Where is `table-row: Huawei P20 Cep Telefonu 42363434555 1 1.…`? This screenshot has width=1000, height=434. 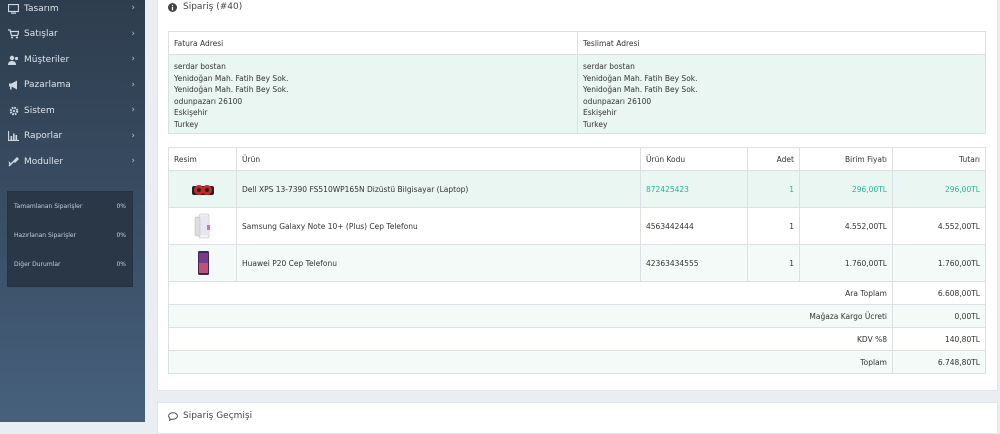 table-row: Huawei P20 Cep Telefonu 42363434555 1 1.… is located at coordinates (577, 263).